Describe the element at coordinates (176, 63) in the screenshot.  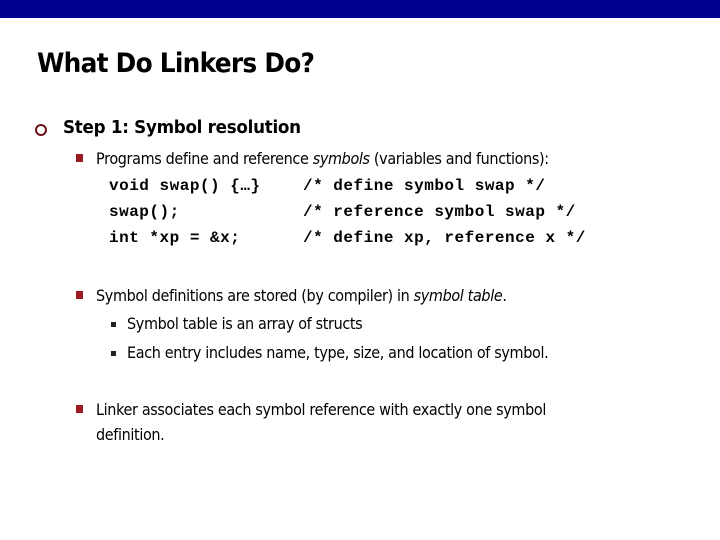
I see `slide-title: What Do Linkers Do?` at that location.